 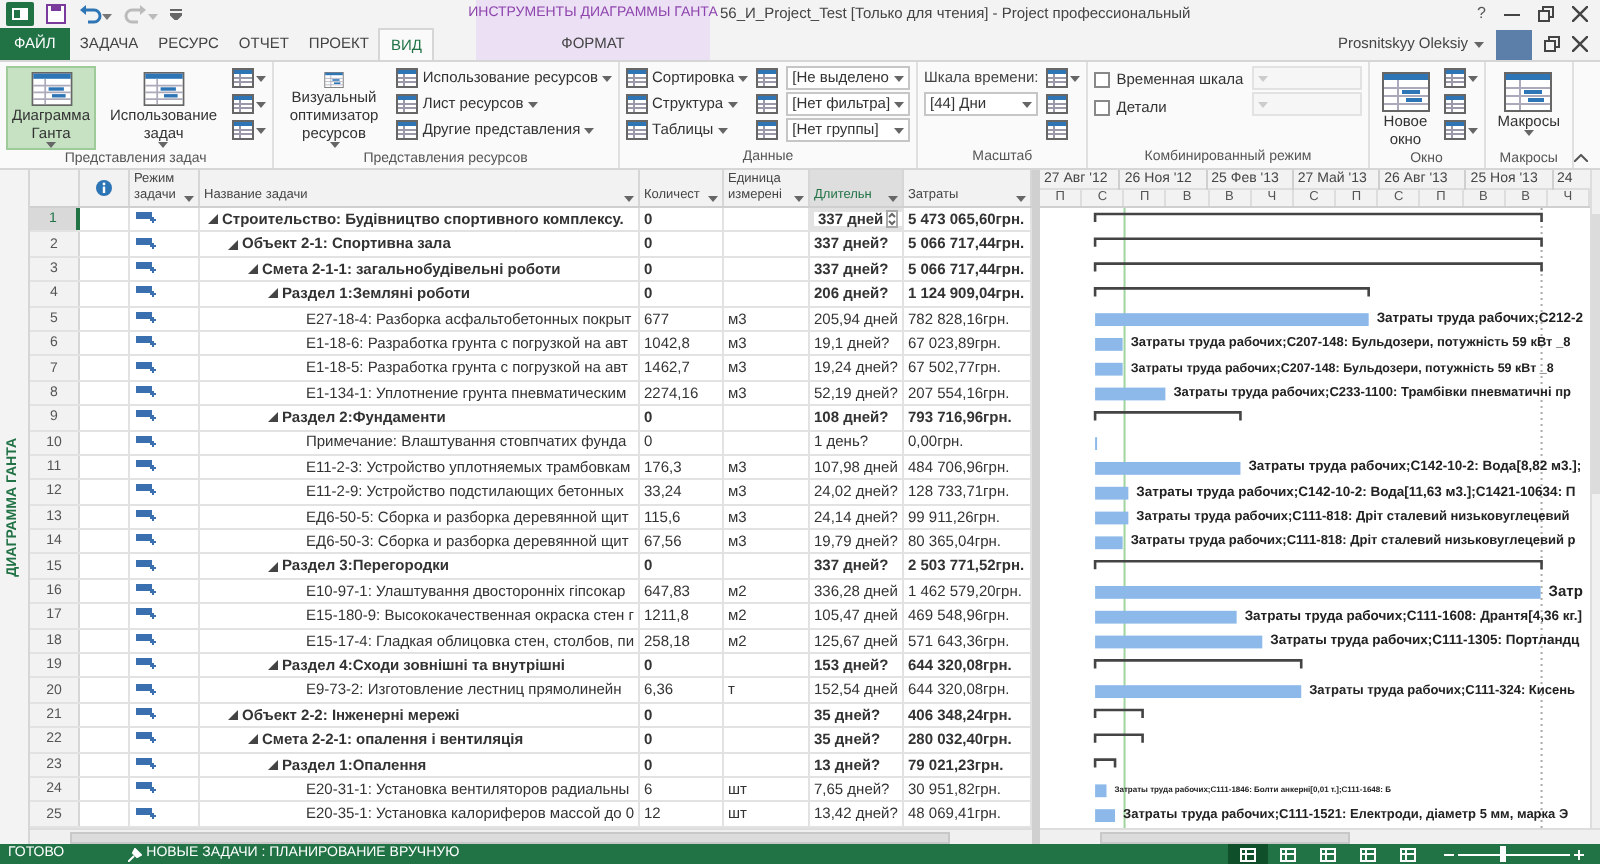 I want to click on collapse-ribbon-icon, so click(x=1581, y=158).